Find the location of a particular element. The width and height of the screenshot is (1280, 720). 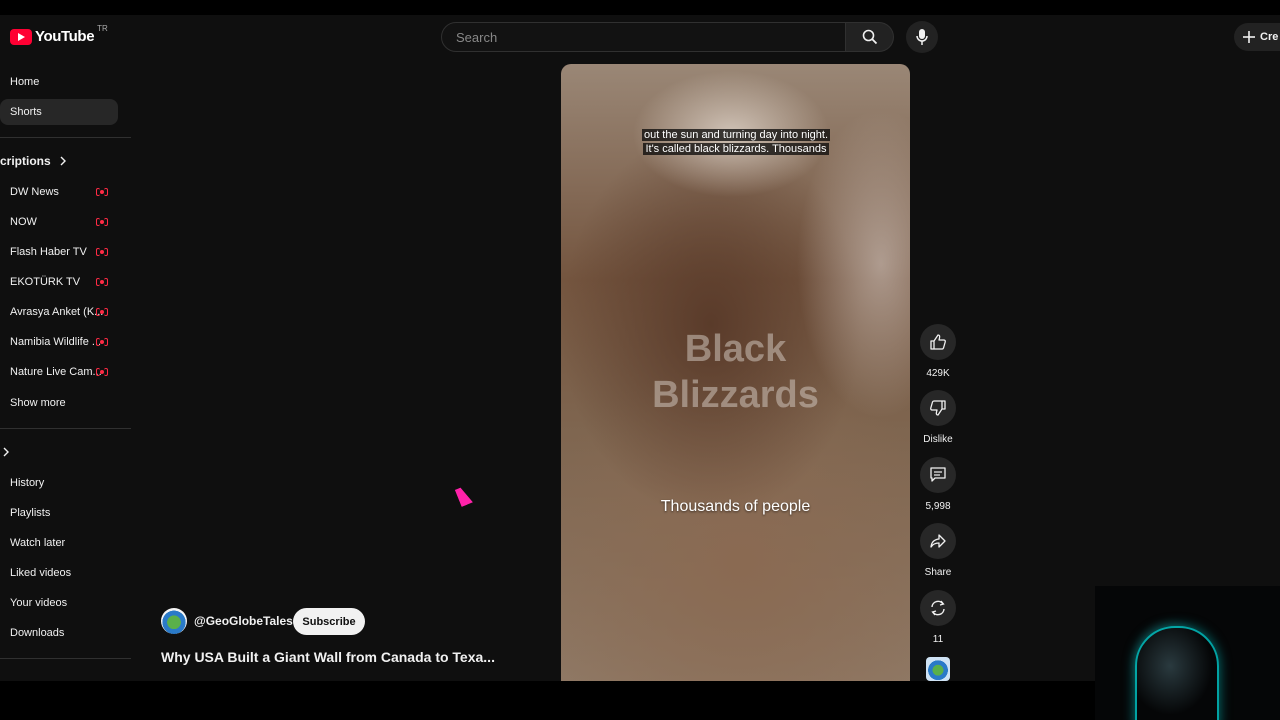

like-action: 429K is located at coordinates (938, 351).